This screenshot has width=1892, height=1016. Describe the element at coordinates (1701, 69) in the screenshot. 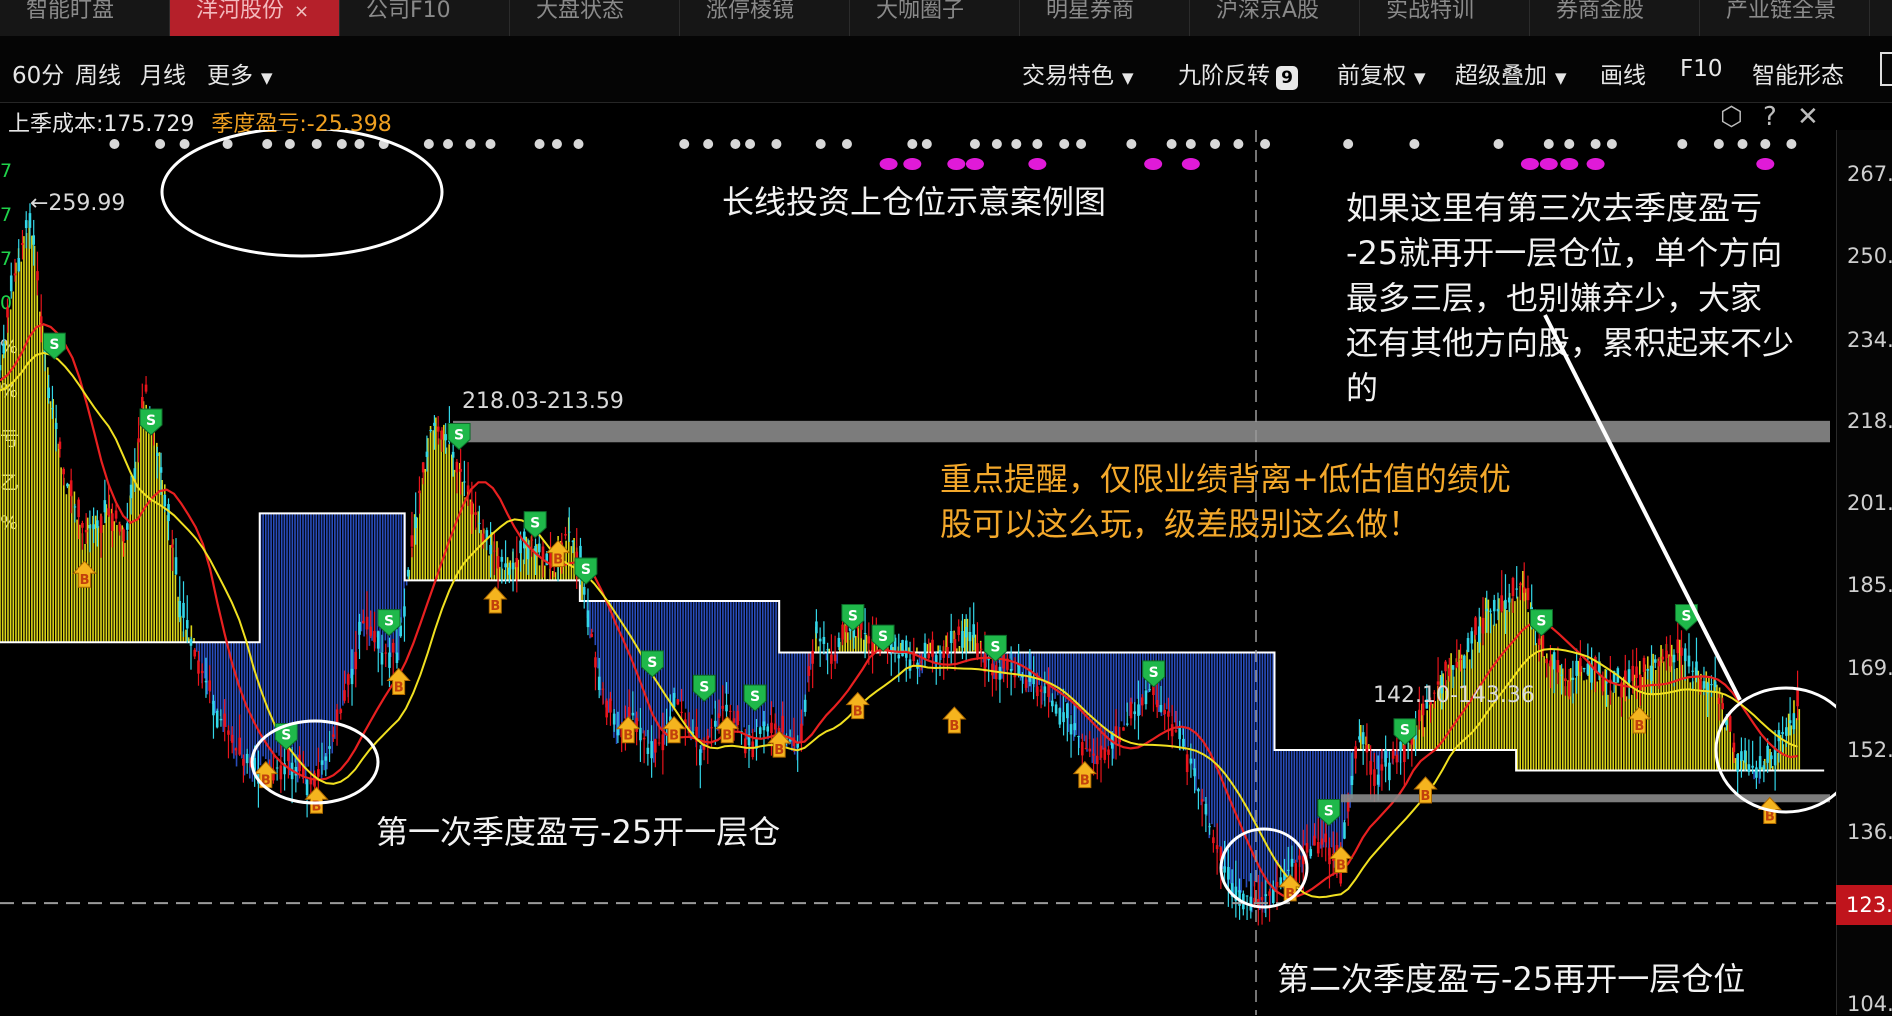

I see `f10-button: F10` at that location.